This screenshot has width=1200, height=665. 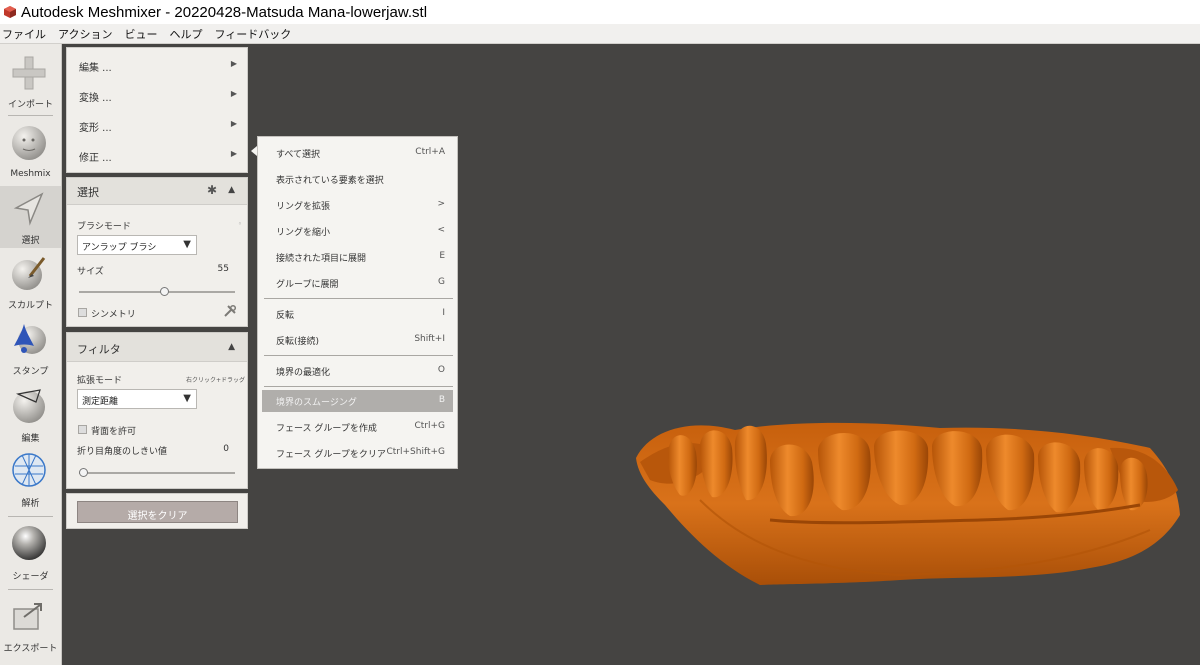 What do you see at coordinates (215, 380) in the screenshot?
I see `expand-mode-hint: 右クリック+ドラッグ` at bounding box center [215, 380].